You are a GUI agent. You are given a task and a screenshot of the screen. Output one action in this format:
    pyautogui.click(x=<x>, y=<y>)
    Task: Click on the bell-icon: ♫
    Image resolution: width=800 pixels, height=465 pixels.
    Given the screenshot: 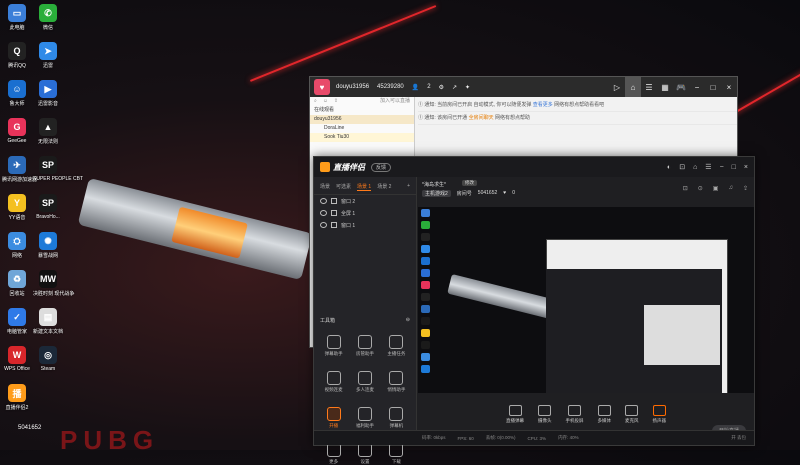 What is the action you would take?
    pyautogui.click(x=730, y=188)
    